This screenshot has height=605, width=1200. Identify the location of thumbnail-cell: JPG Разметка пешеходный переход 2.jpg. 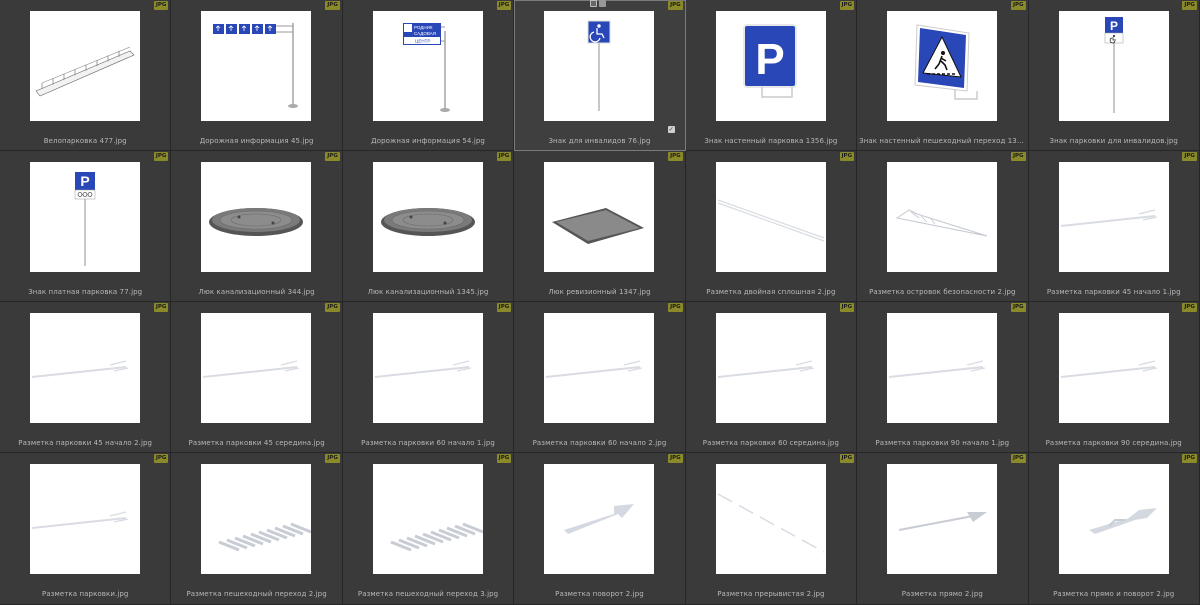
(257, 529).